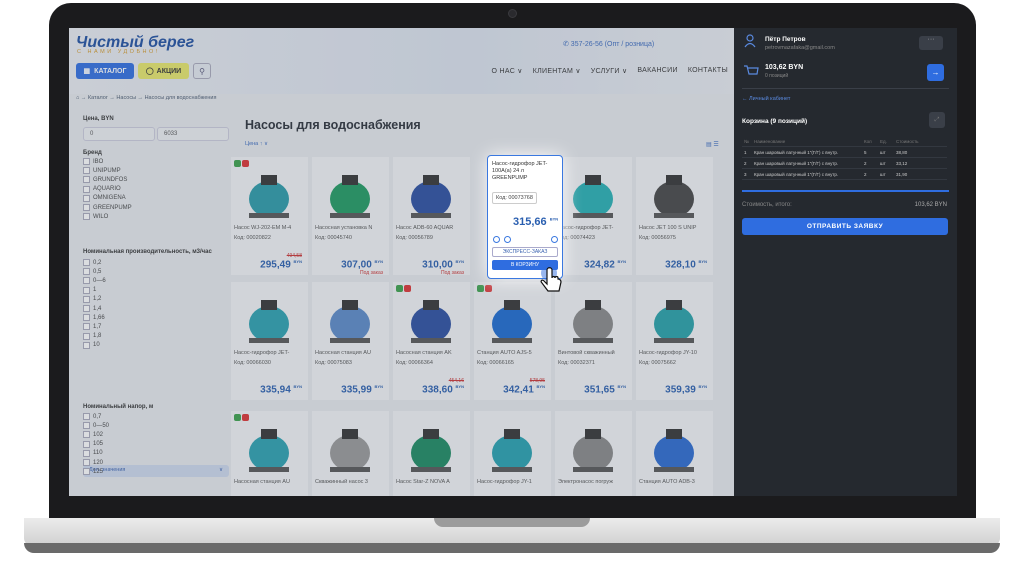 This screenshot has width=1024, height=576. What do you see at coordinates (93, 435) in the screenshot?
I see `filter-option-head: 102` at bounding box center [93, 435].